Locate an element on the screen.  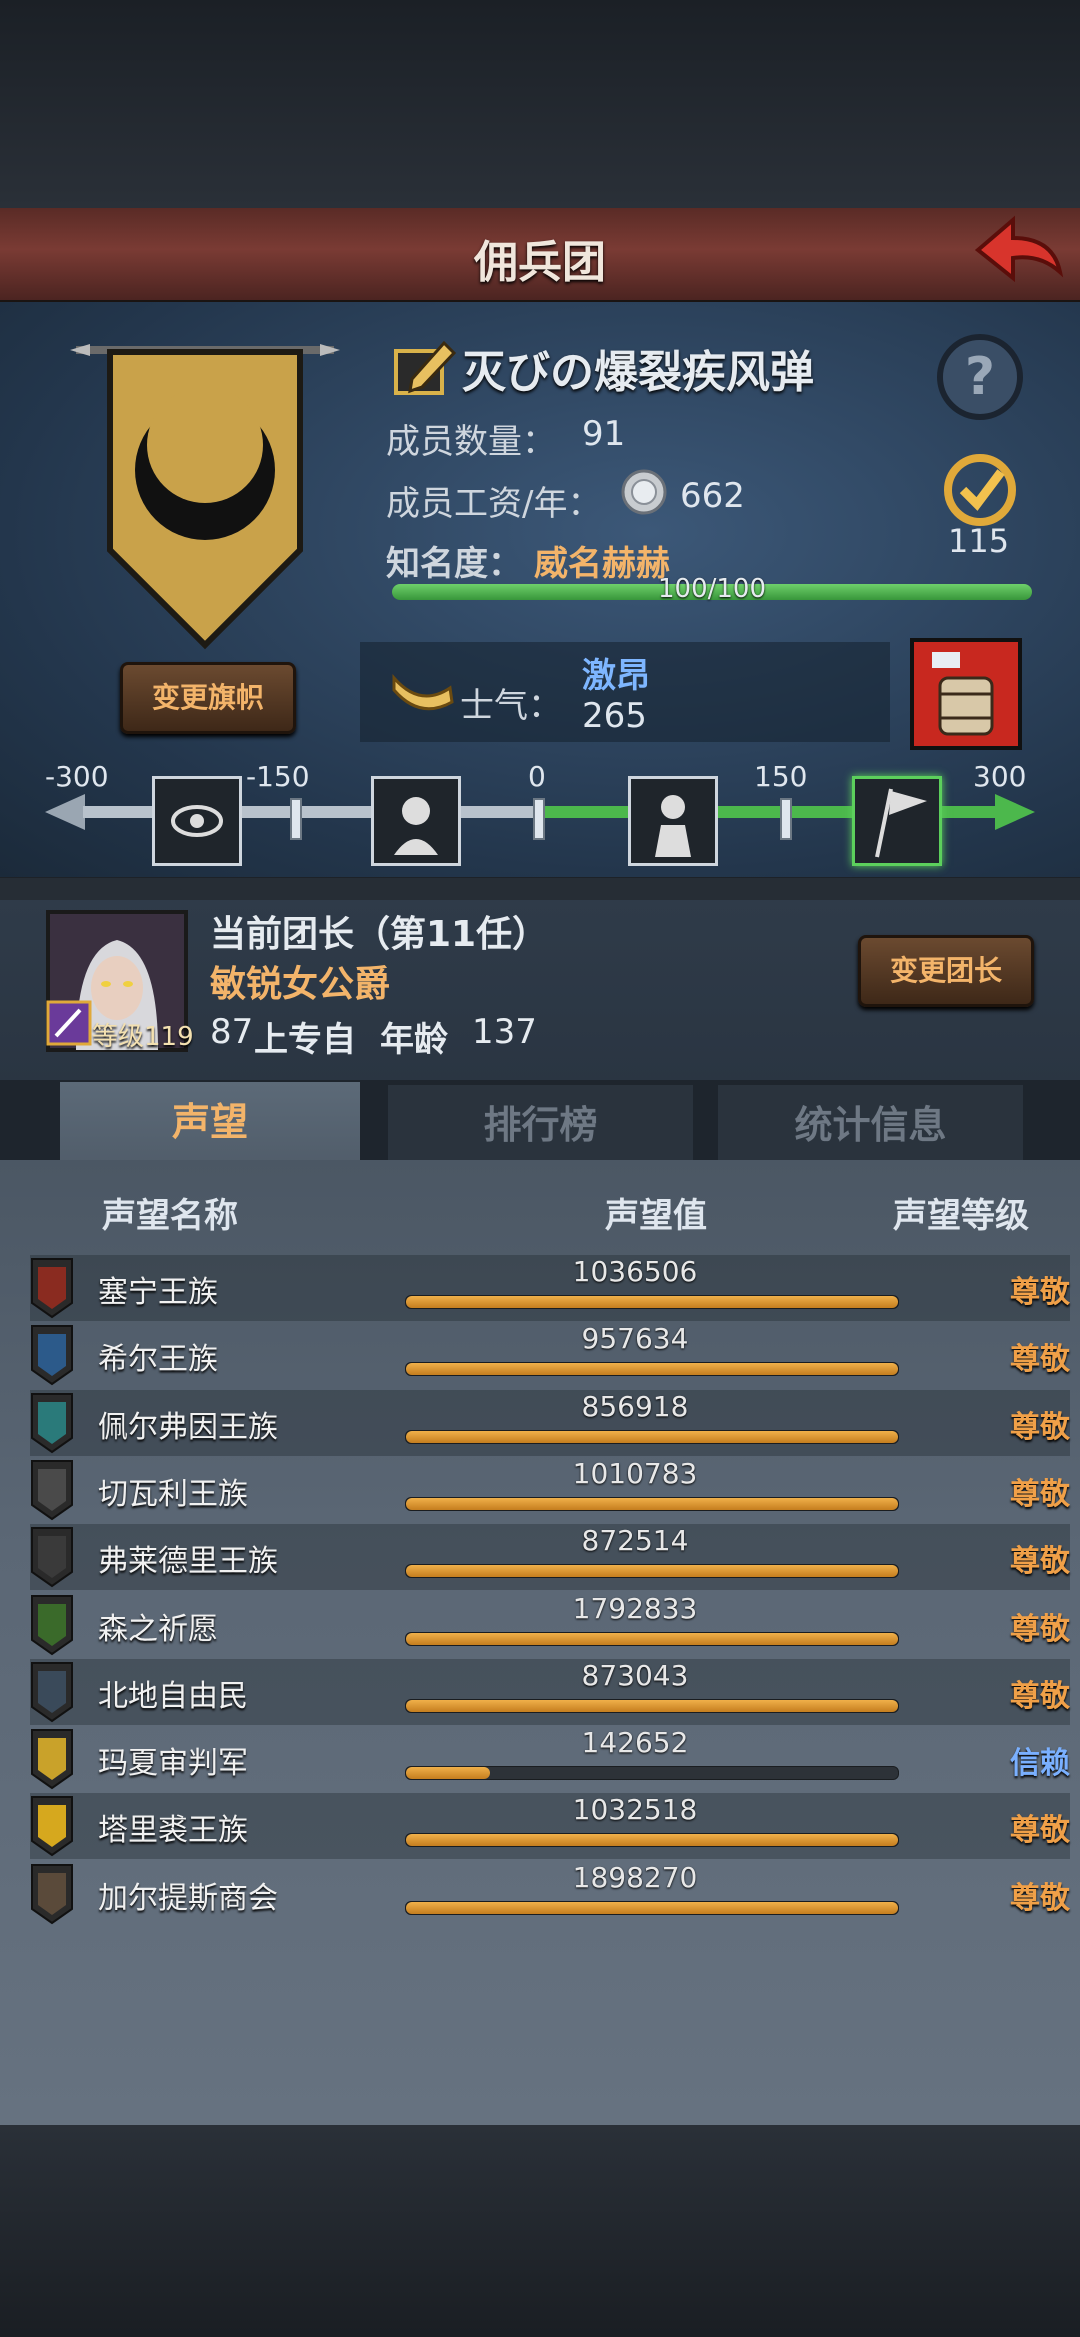
reputation-row: 弗莱德里王族 872514 尊敬 is located at coordinates (550, 1557).